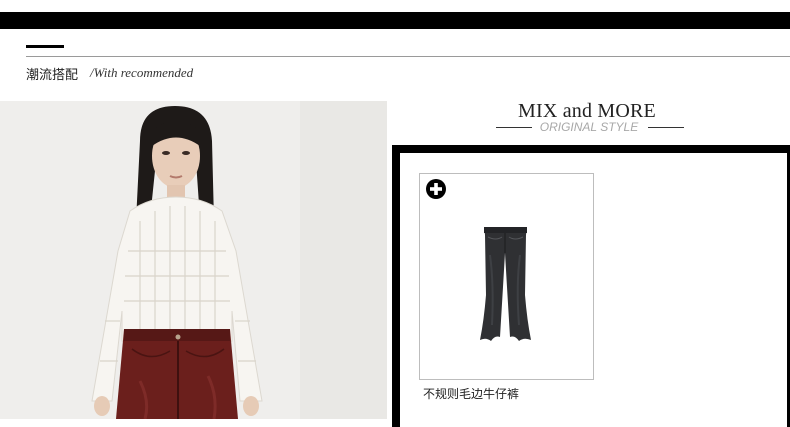  What do you see at coordinates (589, 127) in the screenshot?
I see `mix-subtitle: ORIGINAL STYLE` at bounding box center [589, 127].